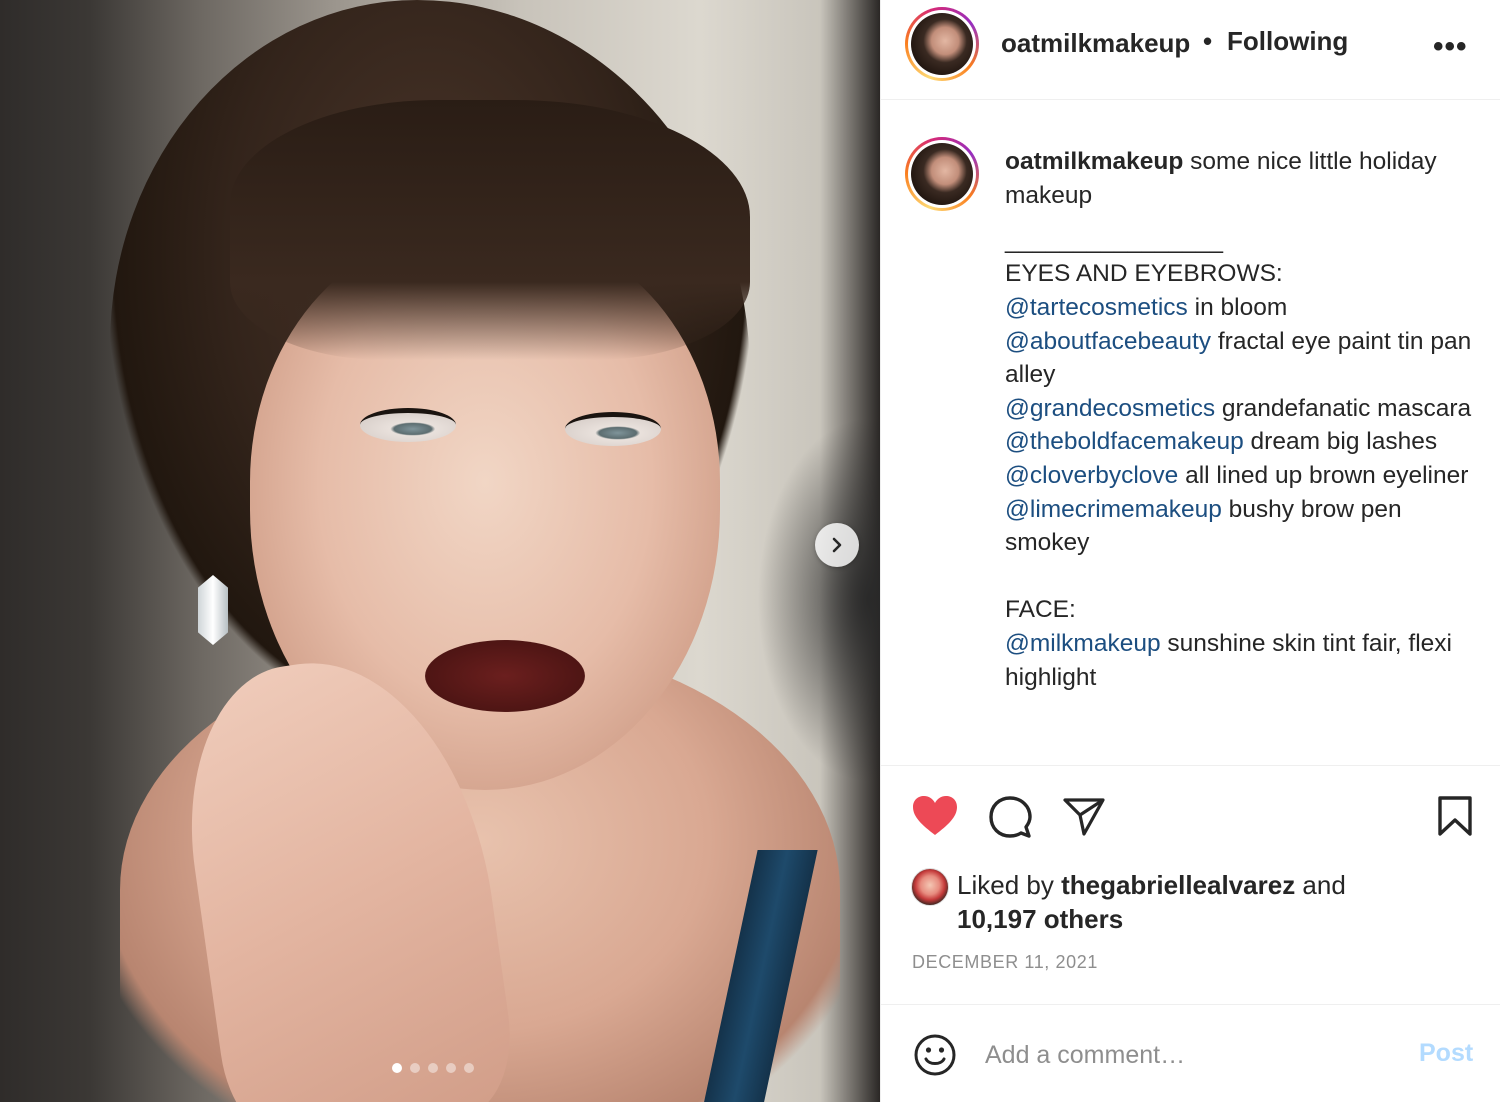 Image resolution: width=1500 pixels, height=1102 pixels. I want to click on more-options-icon: •••, so click(1450, 47).